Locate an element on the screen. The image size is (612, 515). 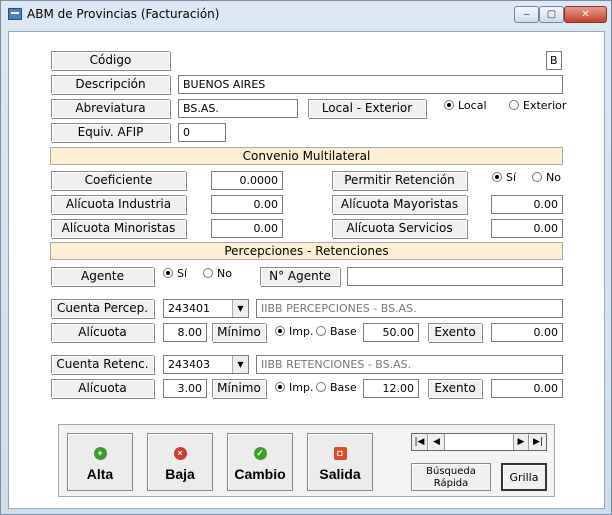
last-record-icon: ▶| is located at coordinates (538, 442).